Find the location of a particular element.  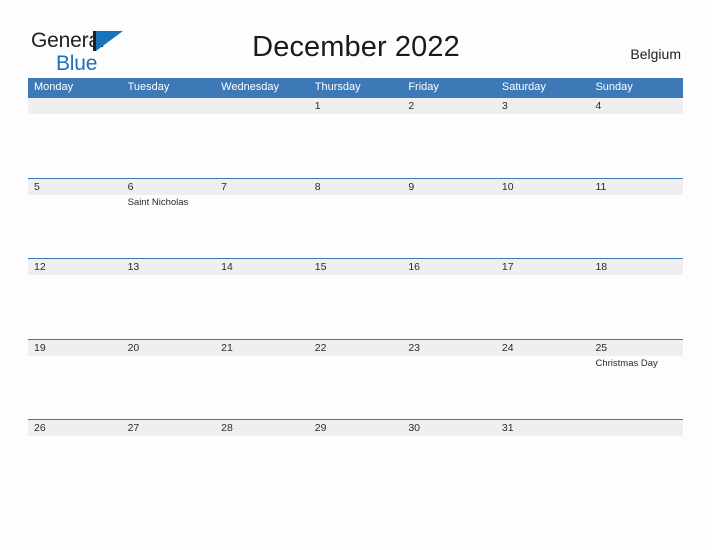

day-number: 27 is located at coordinates (133, 428).